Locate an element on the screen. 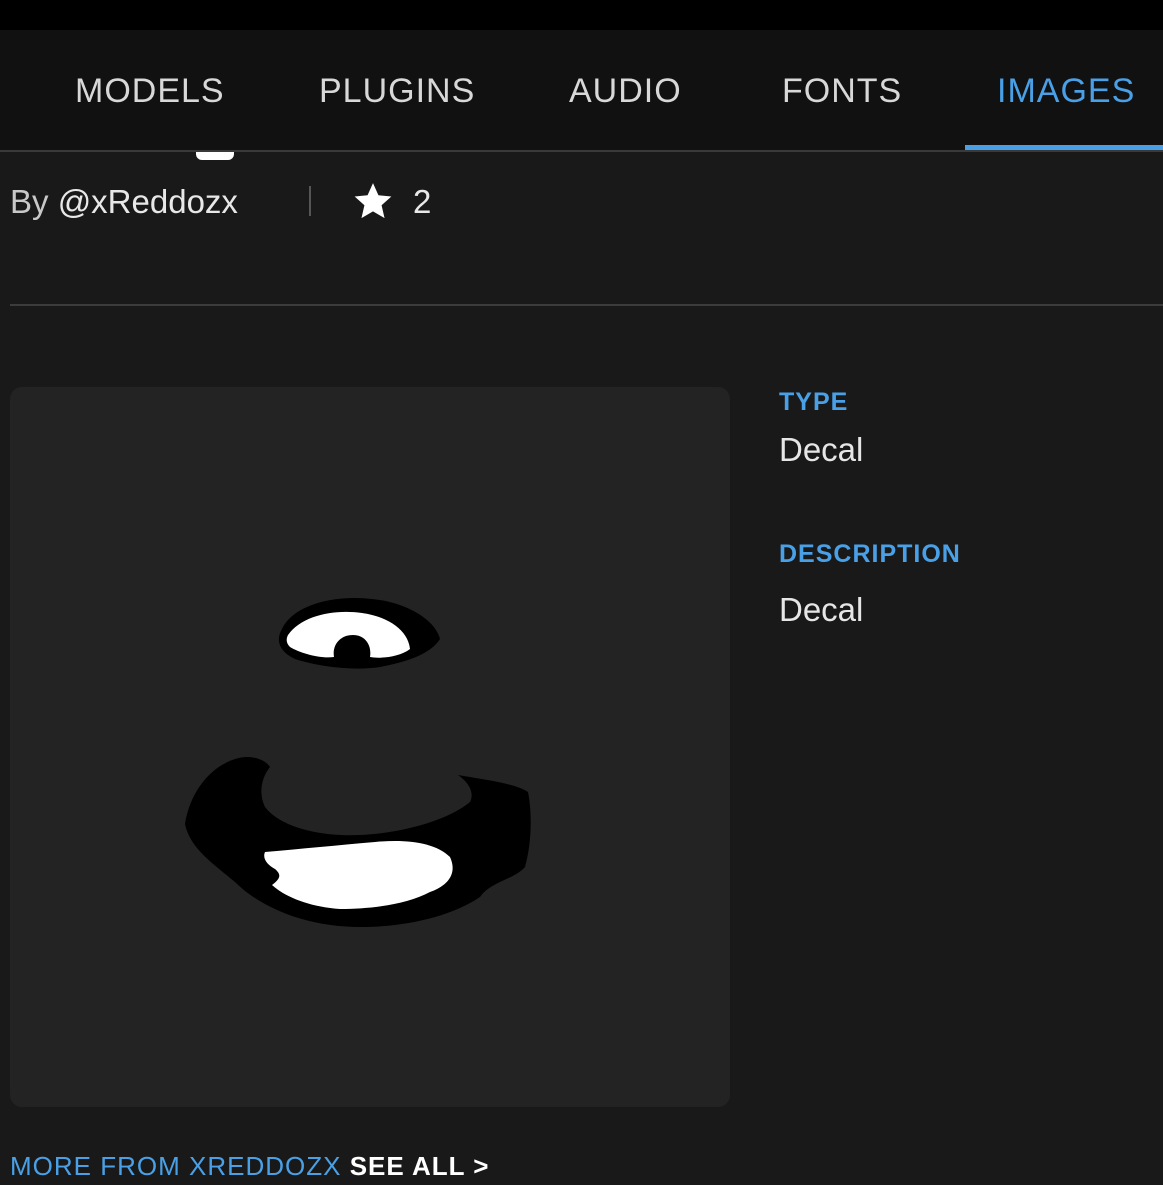 The width and height of the screenshot is (1163, 1185). status-bar is located at coordinates (581, 15).